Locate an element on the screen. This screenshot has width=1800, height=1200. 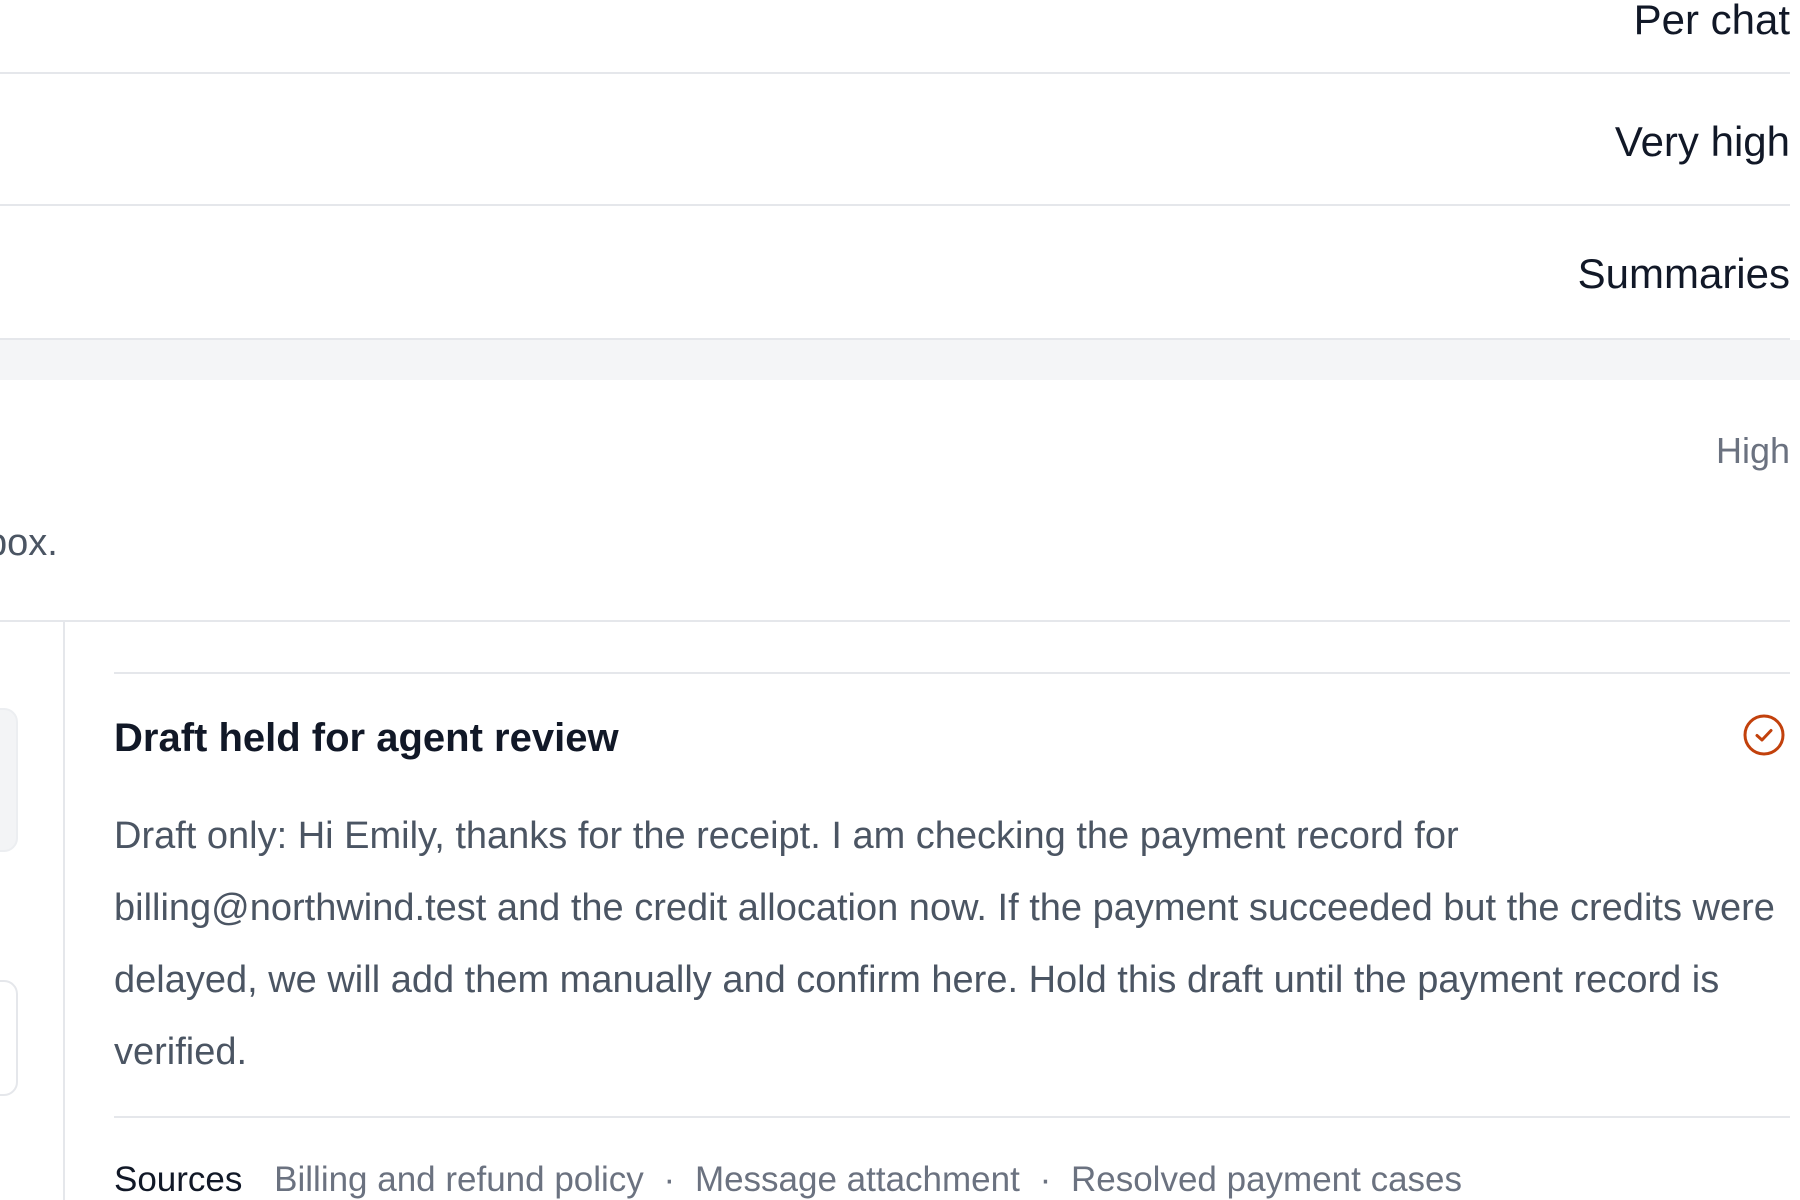
check-circle-icon is located at coordinates (1764, 735).